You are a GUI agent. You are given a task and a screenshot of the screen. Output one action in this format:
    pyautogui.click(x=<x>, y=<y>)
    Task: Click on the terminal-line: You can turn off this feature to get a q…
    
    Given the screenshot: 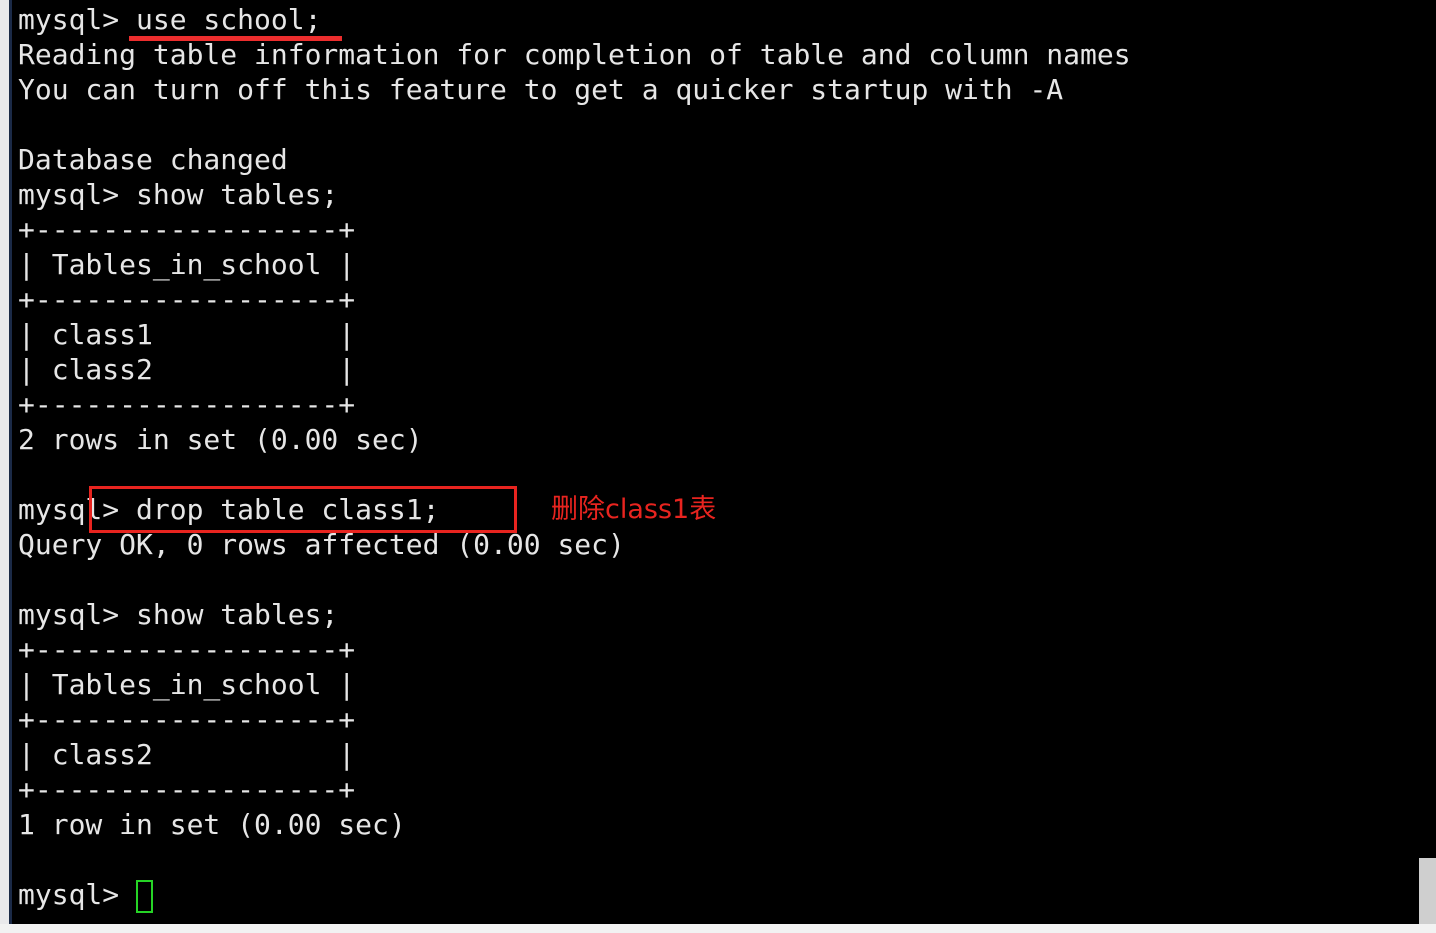 What is the action you would take?
    pyautogui.click(x=541, y=89)
    